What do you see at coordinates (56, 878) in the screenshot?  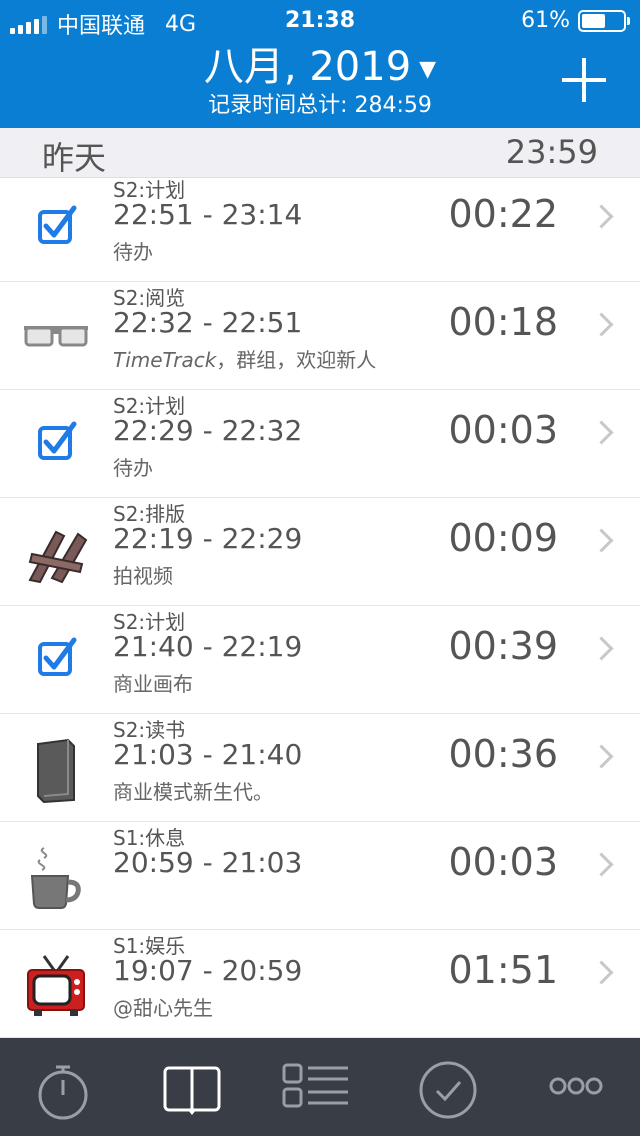 I see `coffee-cup-icon` at bounding box center [56, 878].